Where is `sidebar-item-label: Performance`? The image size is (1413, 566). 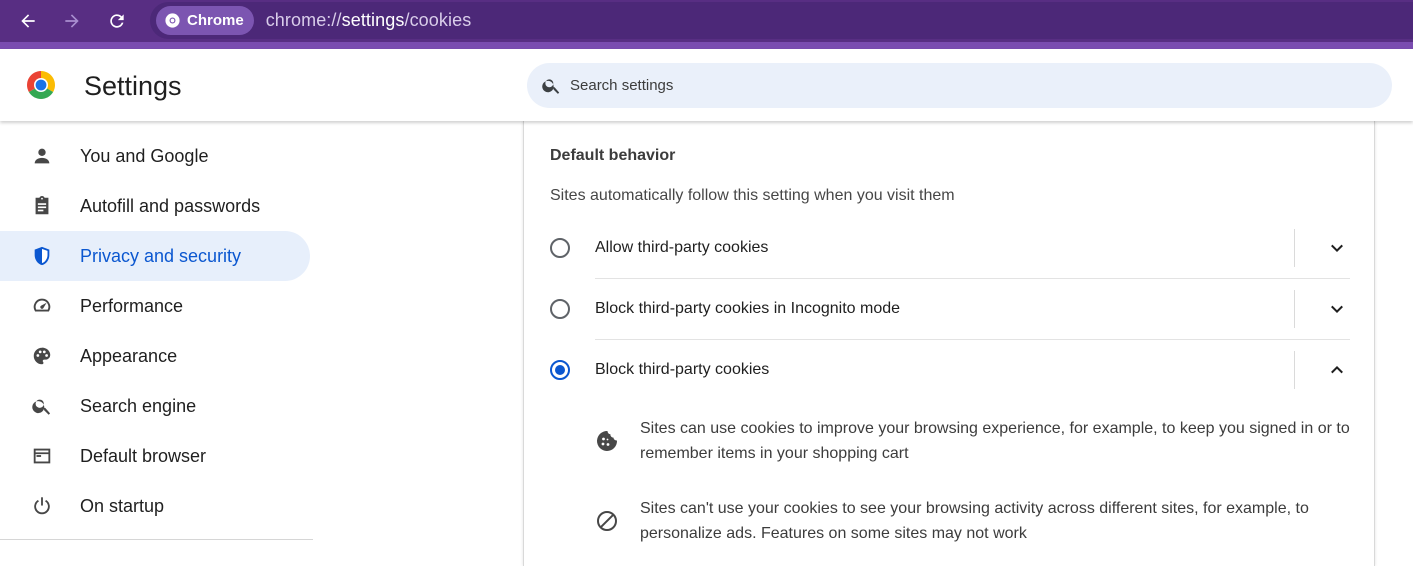 sidebar-item-label: Performance is located at coordinates (132, 305).